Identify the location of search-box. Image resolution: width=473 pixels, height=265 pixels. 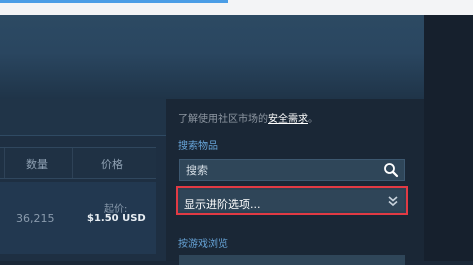
(292, 170).